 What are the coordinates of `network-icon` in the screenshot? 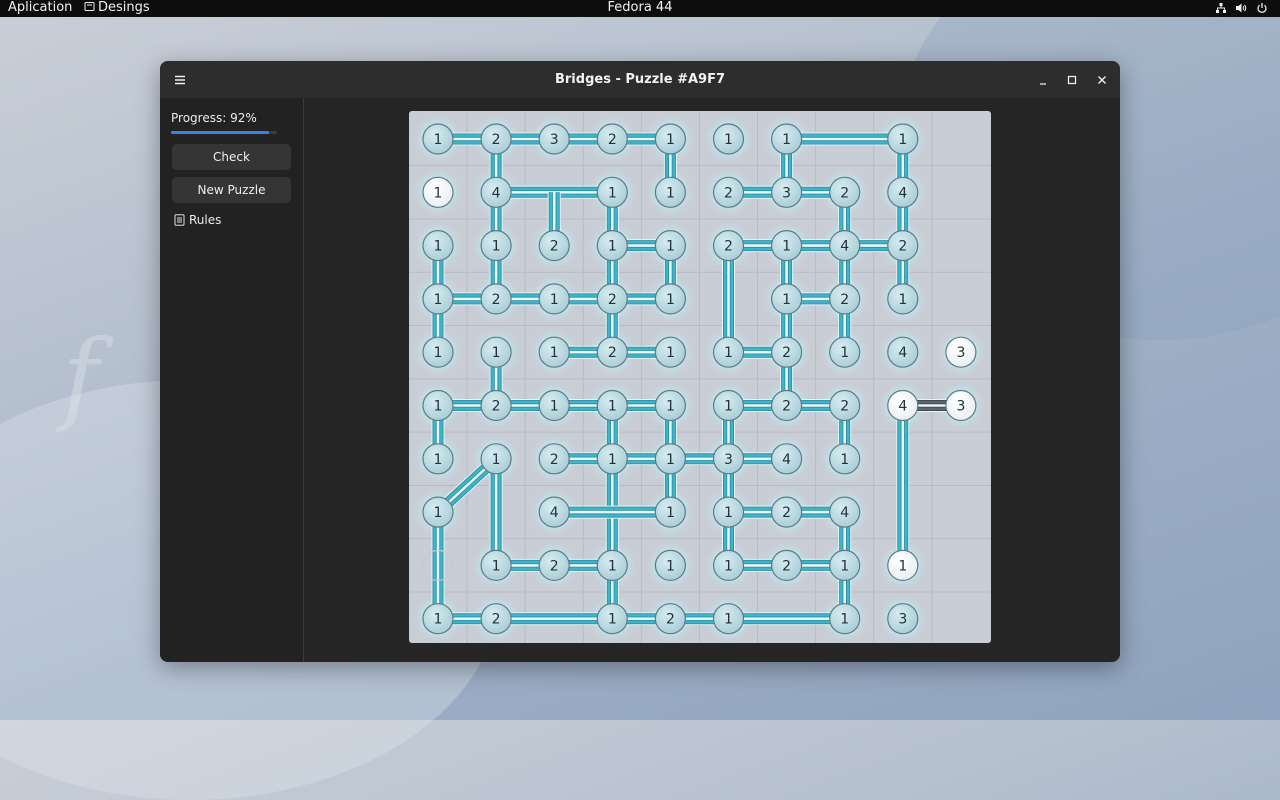 It's located at (1221, 8).